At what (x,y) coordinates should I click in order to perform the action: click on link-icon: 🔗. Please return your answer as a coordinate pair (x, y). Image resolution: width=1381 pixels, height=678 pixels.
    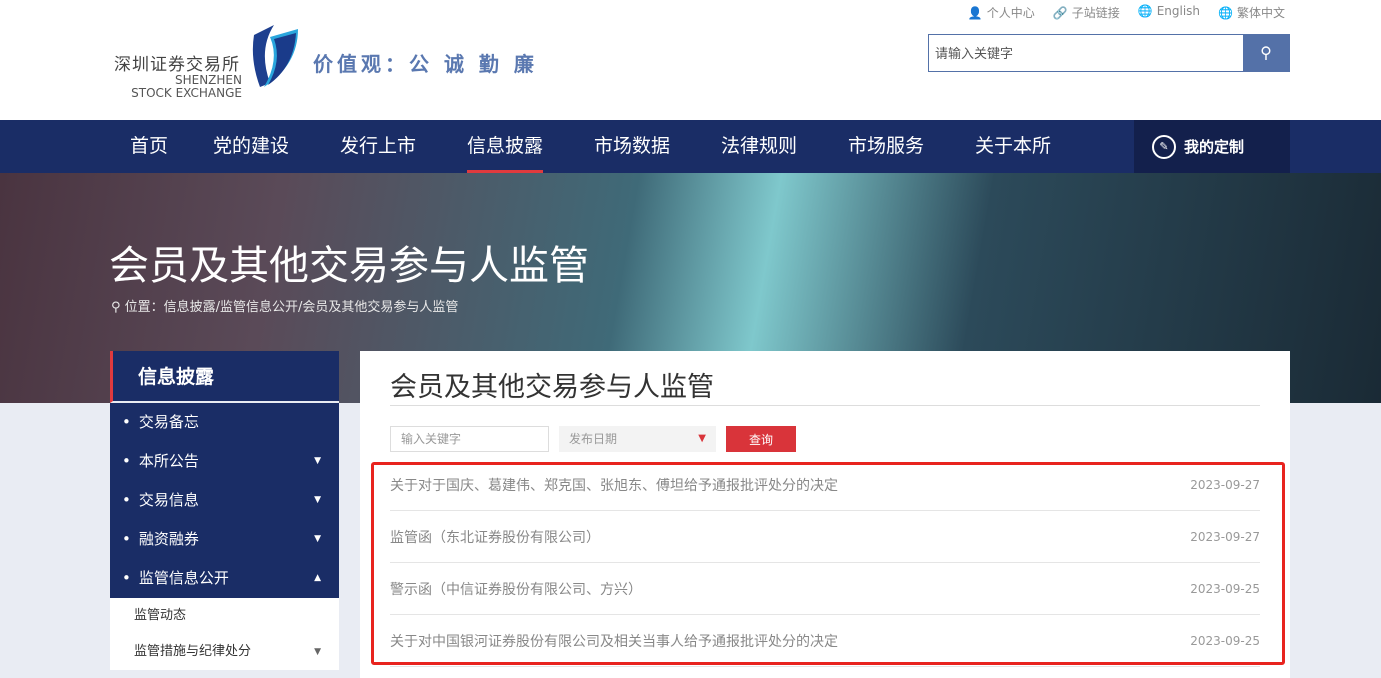
    Looking at the image, I should click on (1060, 13).